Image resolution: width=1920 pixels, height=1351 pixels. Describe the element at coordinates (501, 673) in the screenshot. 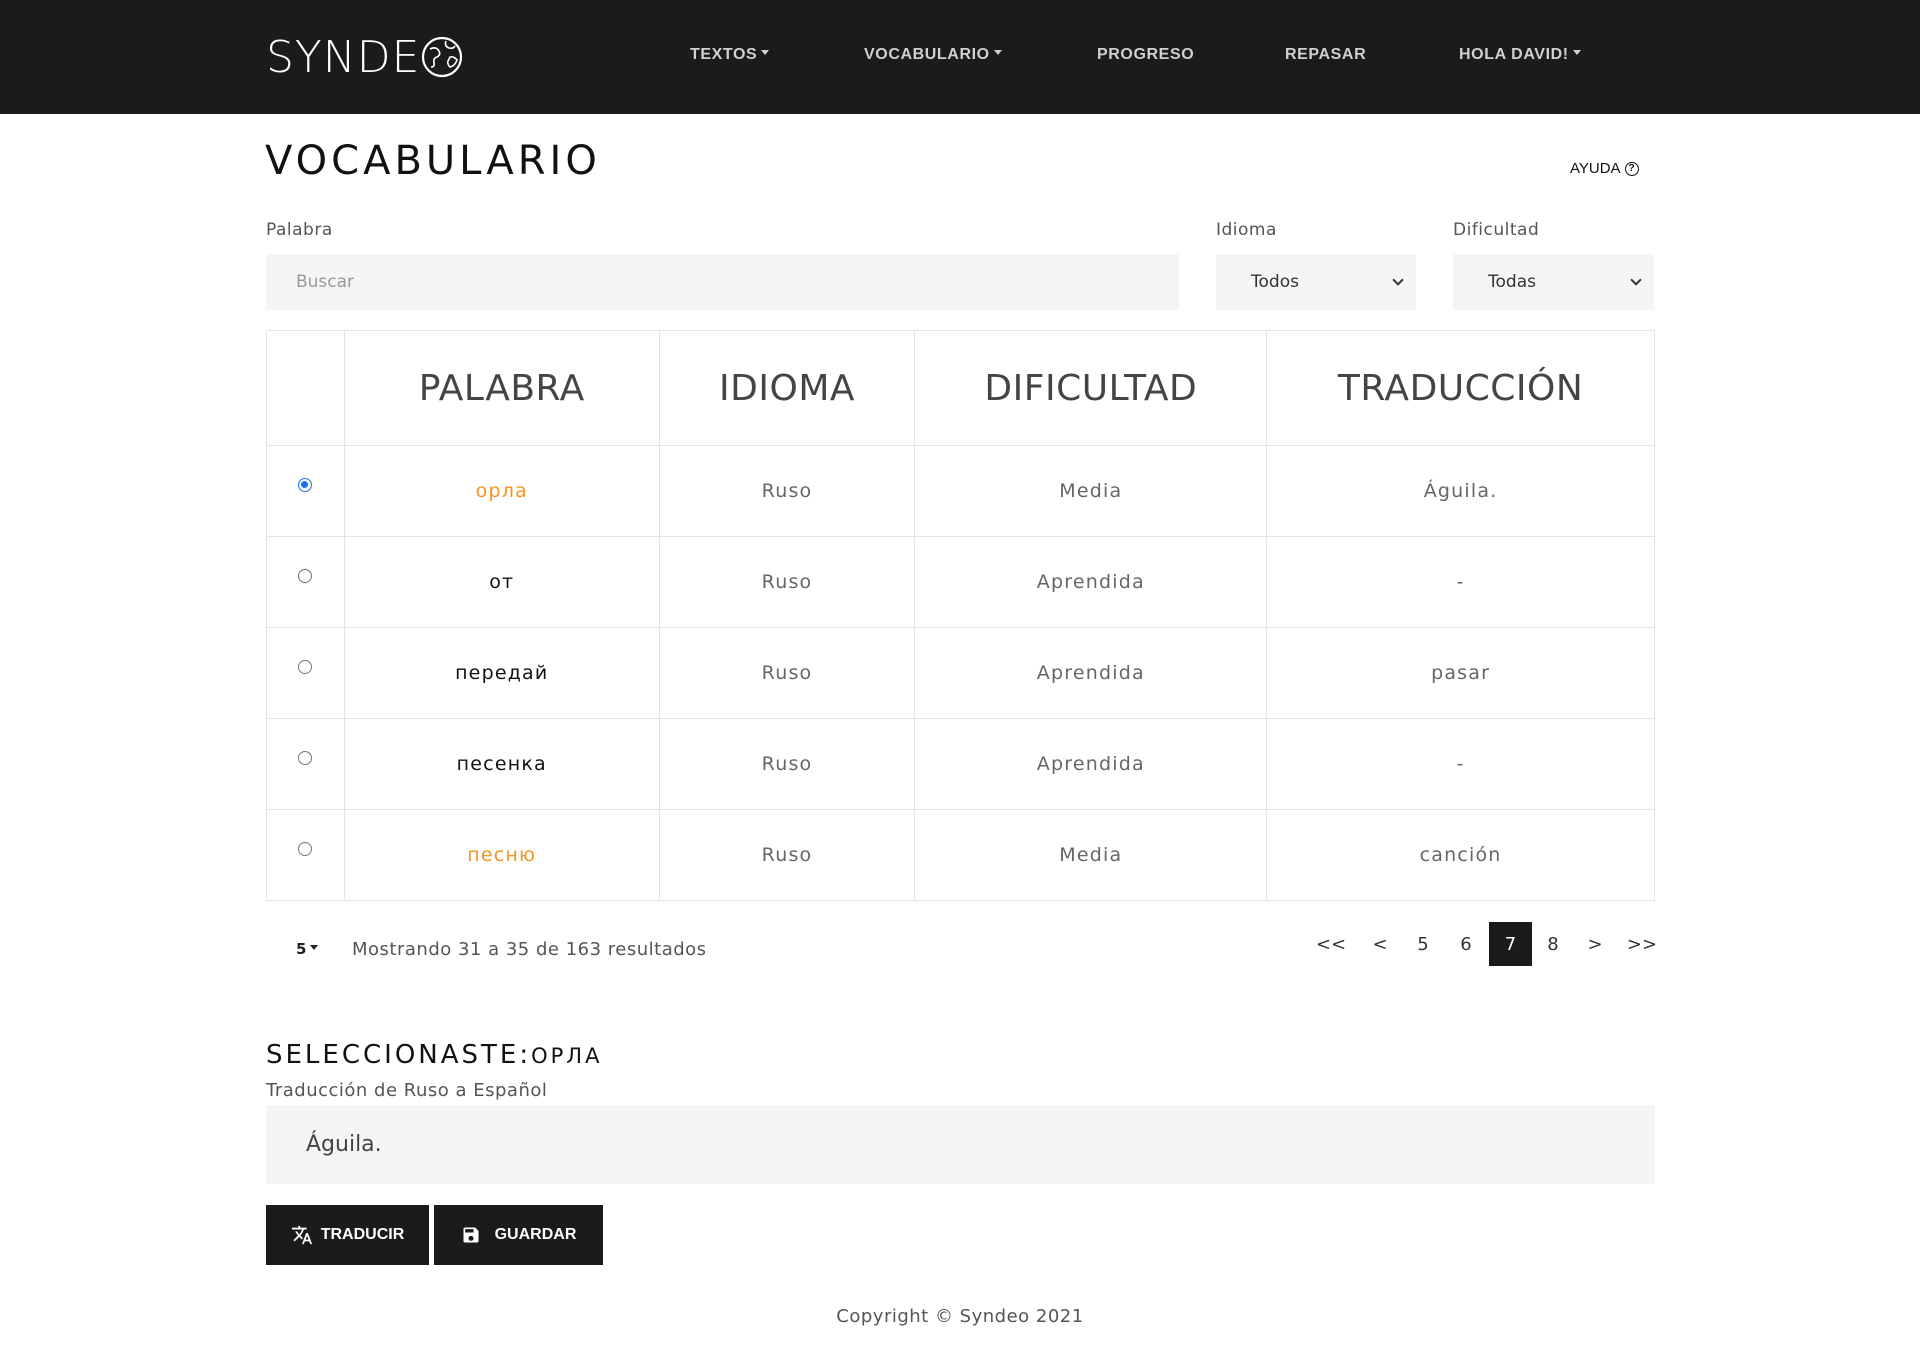

I see `word-cell: передай` at that location.